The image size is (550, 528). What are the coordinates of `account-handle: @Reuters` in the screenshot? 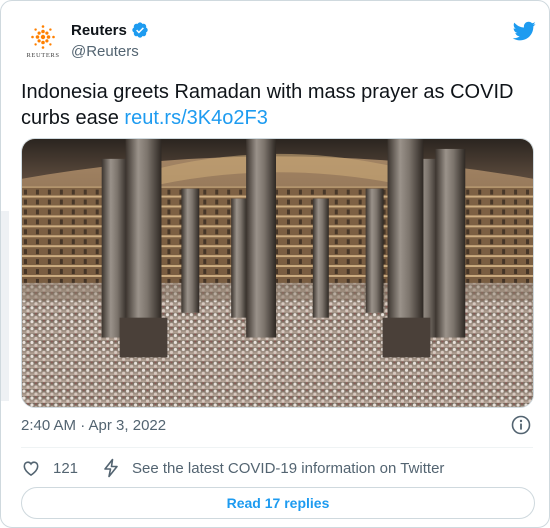 It's located at (105, 51).